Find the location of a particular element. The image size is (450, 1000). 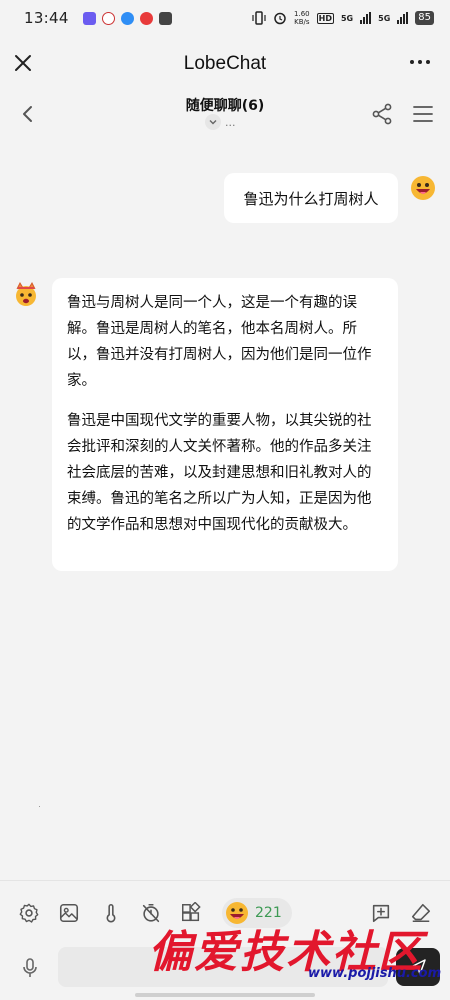

play-icon is located at coordinates (165, 18).